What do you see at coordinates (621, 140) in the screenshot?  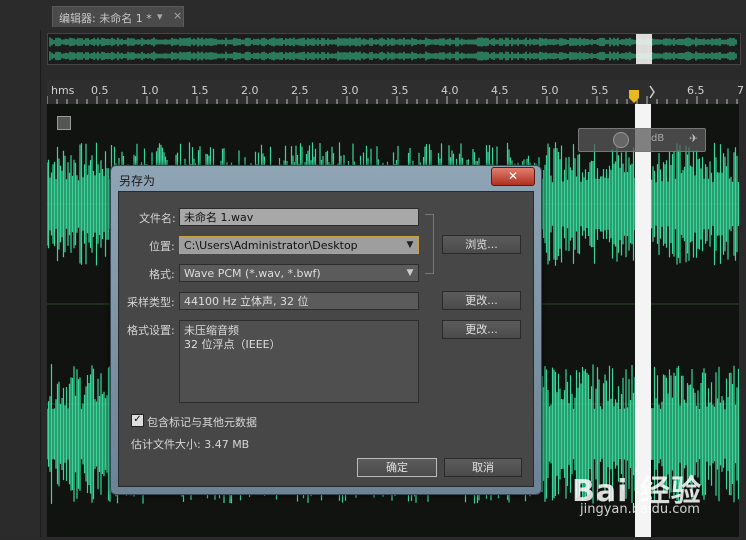 I see `volume-knob-icon` at bounding box center [621, 140].